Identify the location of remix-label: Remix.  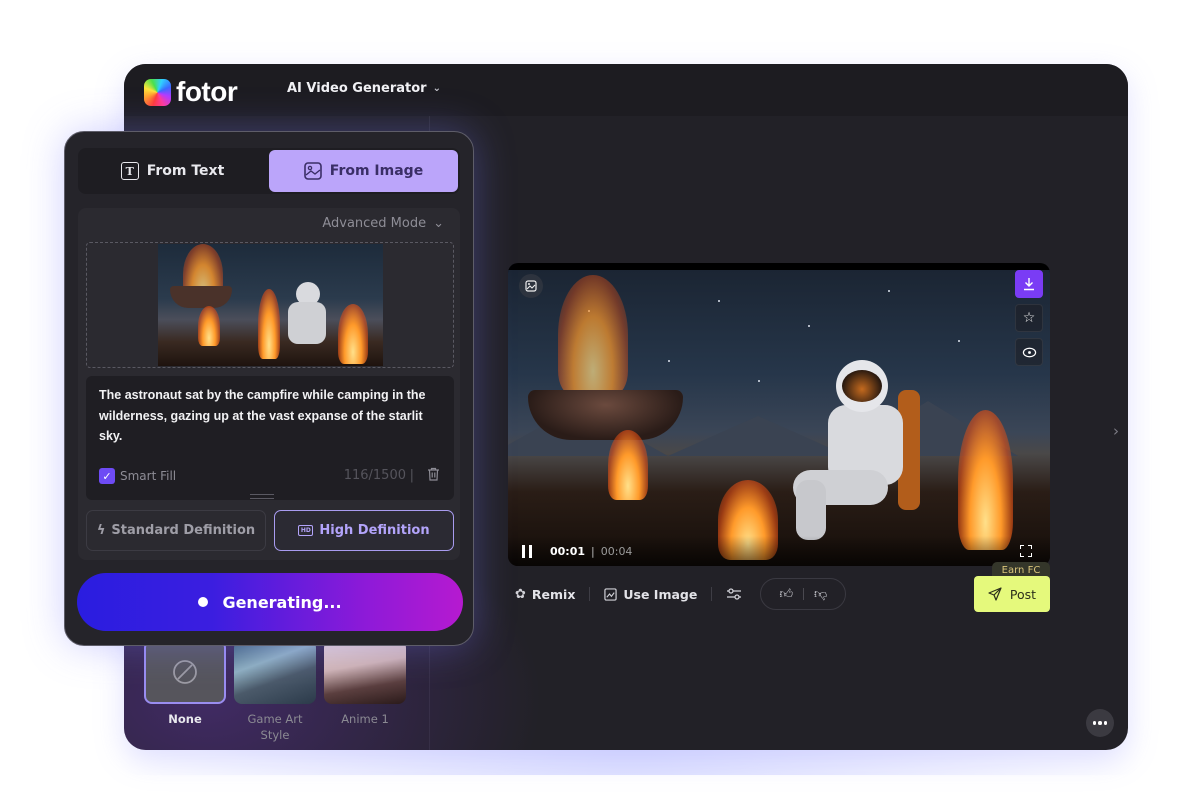
(553, 594).